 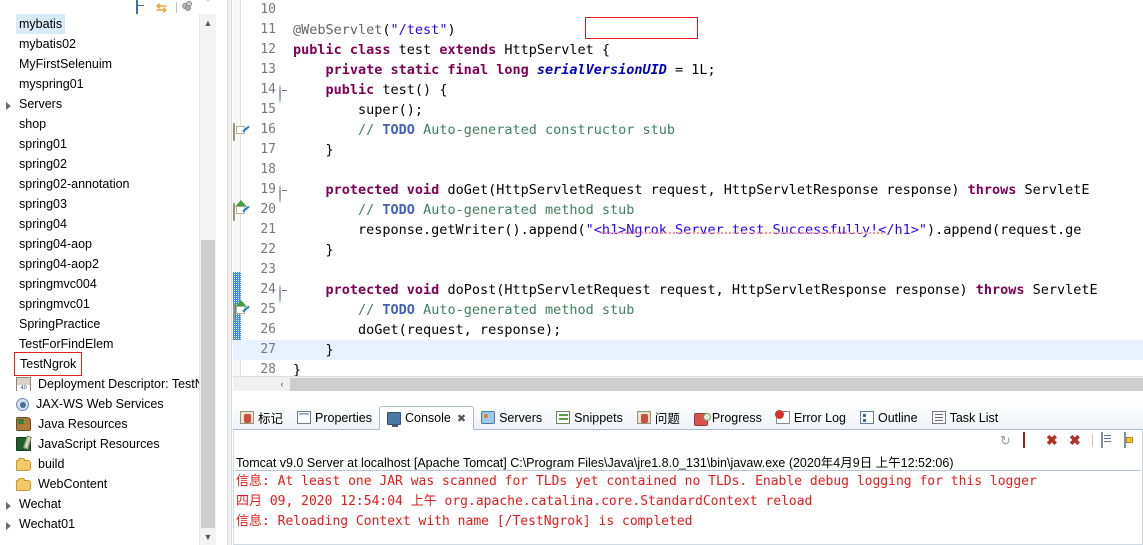 What do you see at coordinates (208, 384) in the screenshot?
I see `scrollbar-thumb` at bounding box center [208, 384].